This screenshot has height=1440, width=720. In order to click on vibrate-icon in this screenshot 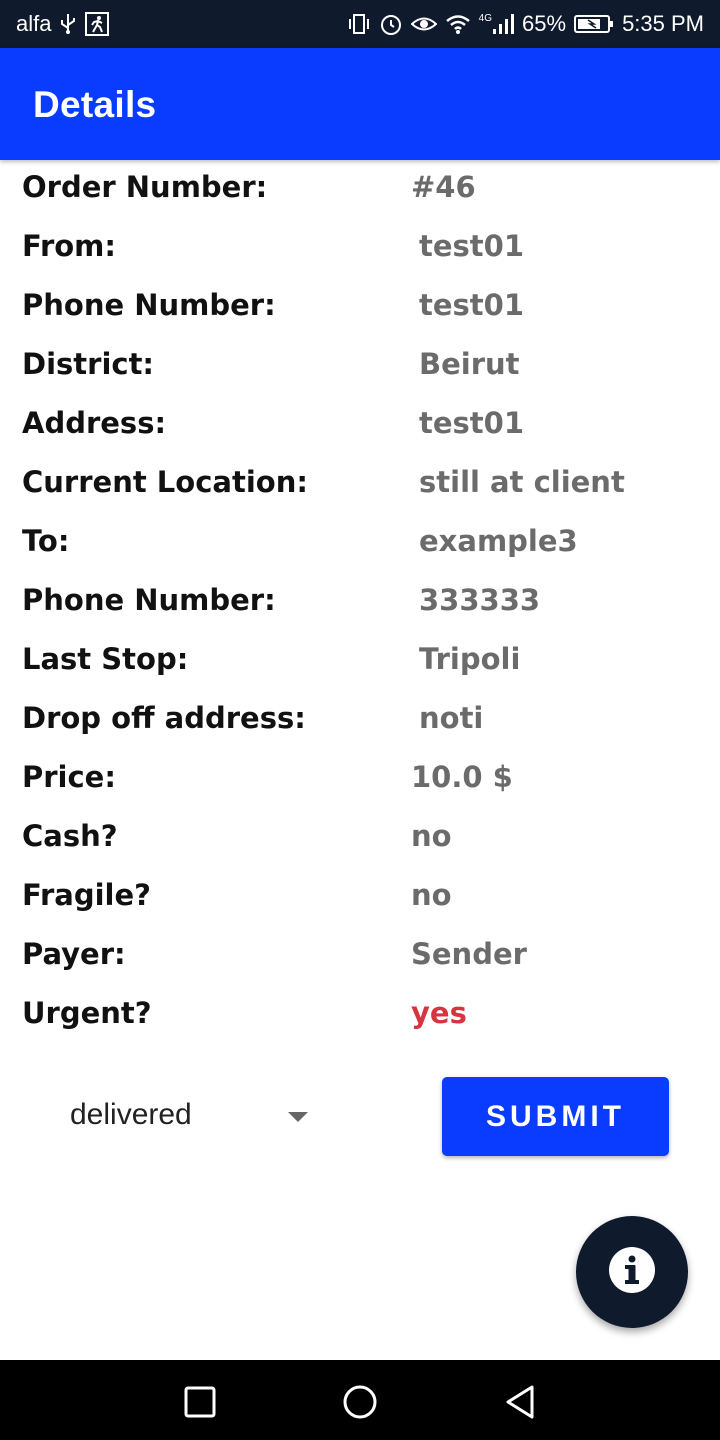, I will do `click(359, 24)`.